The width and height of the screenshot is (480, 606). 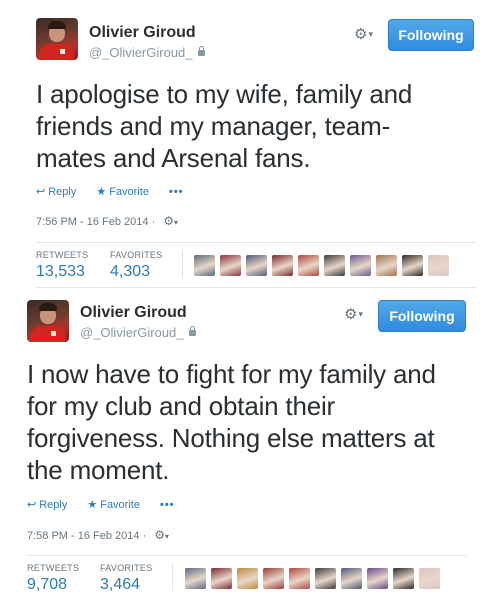 What do you see at coordinates (173, 158) in the screenshot?
I see `tweet-text-line: mates and Arsenal fans.` at bounding box center [173, 158].